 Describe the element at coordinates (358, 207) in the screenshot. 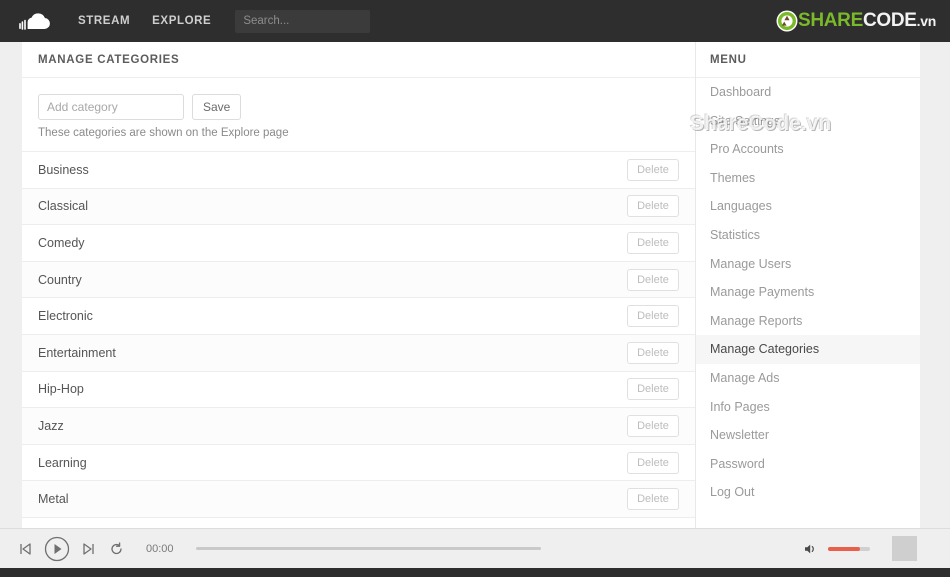

I see `table-row: Classical Delete` at that location.